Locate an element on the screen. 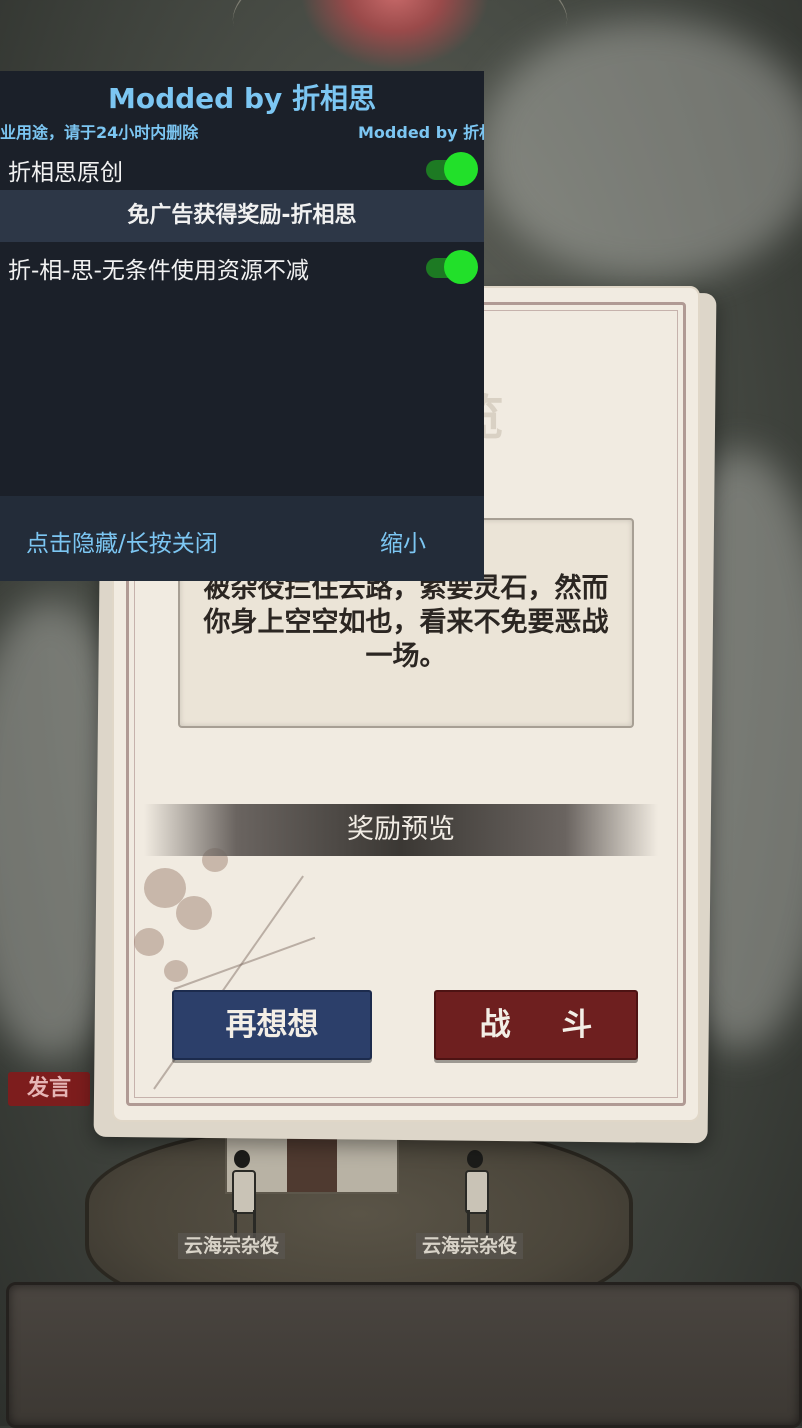  mod-option-row: 折-相-思-无条件使用资源不减 is located at coordinates (242, 266).